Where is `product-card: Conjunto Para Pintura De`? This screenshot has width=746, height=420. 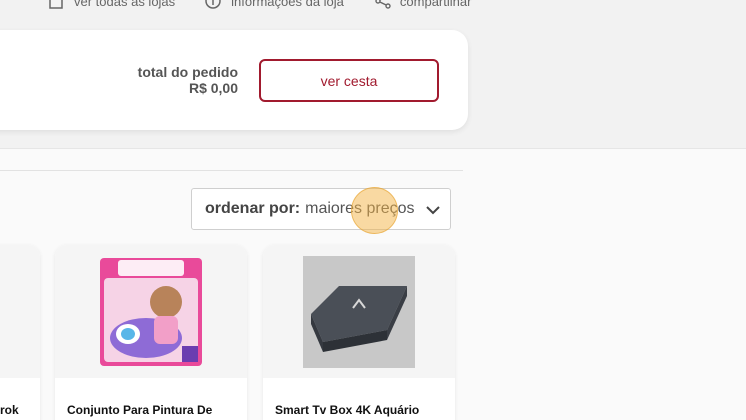
product-card: Conjunto Para Pintura De is located at coordinates (151, 332).